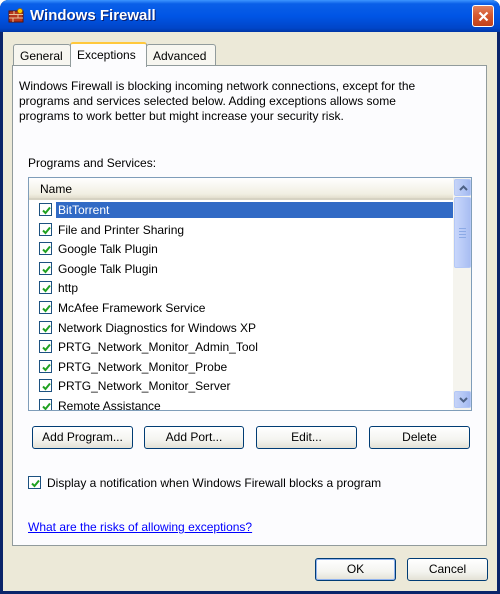 This screenshot has height=594, width=500. I want to click on program-row: PRTG_Network_Monitor_Admin_Tool, so click(241, 347).